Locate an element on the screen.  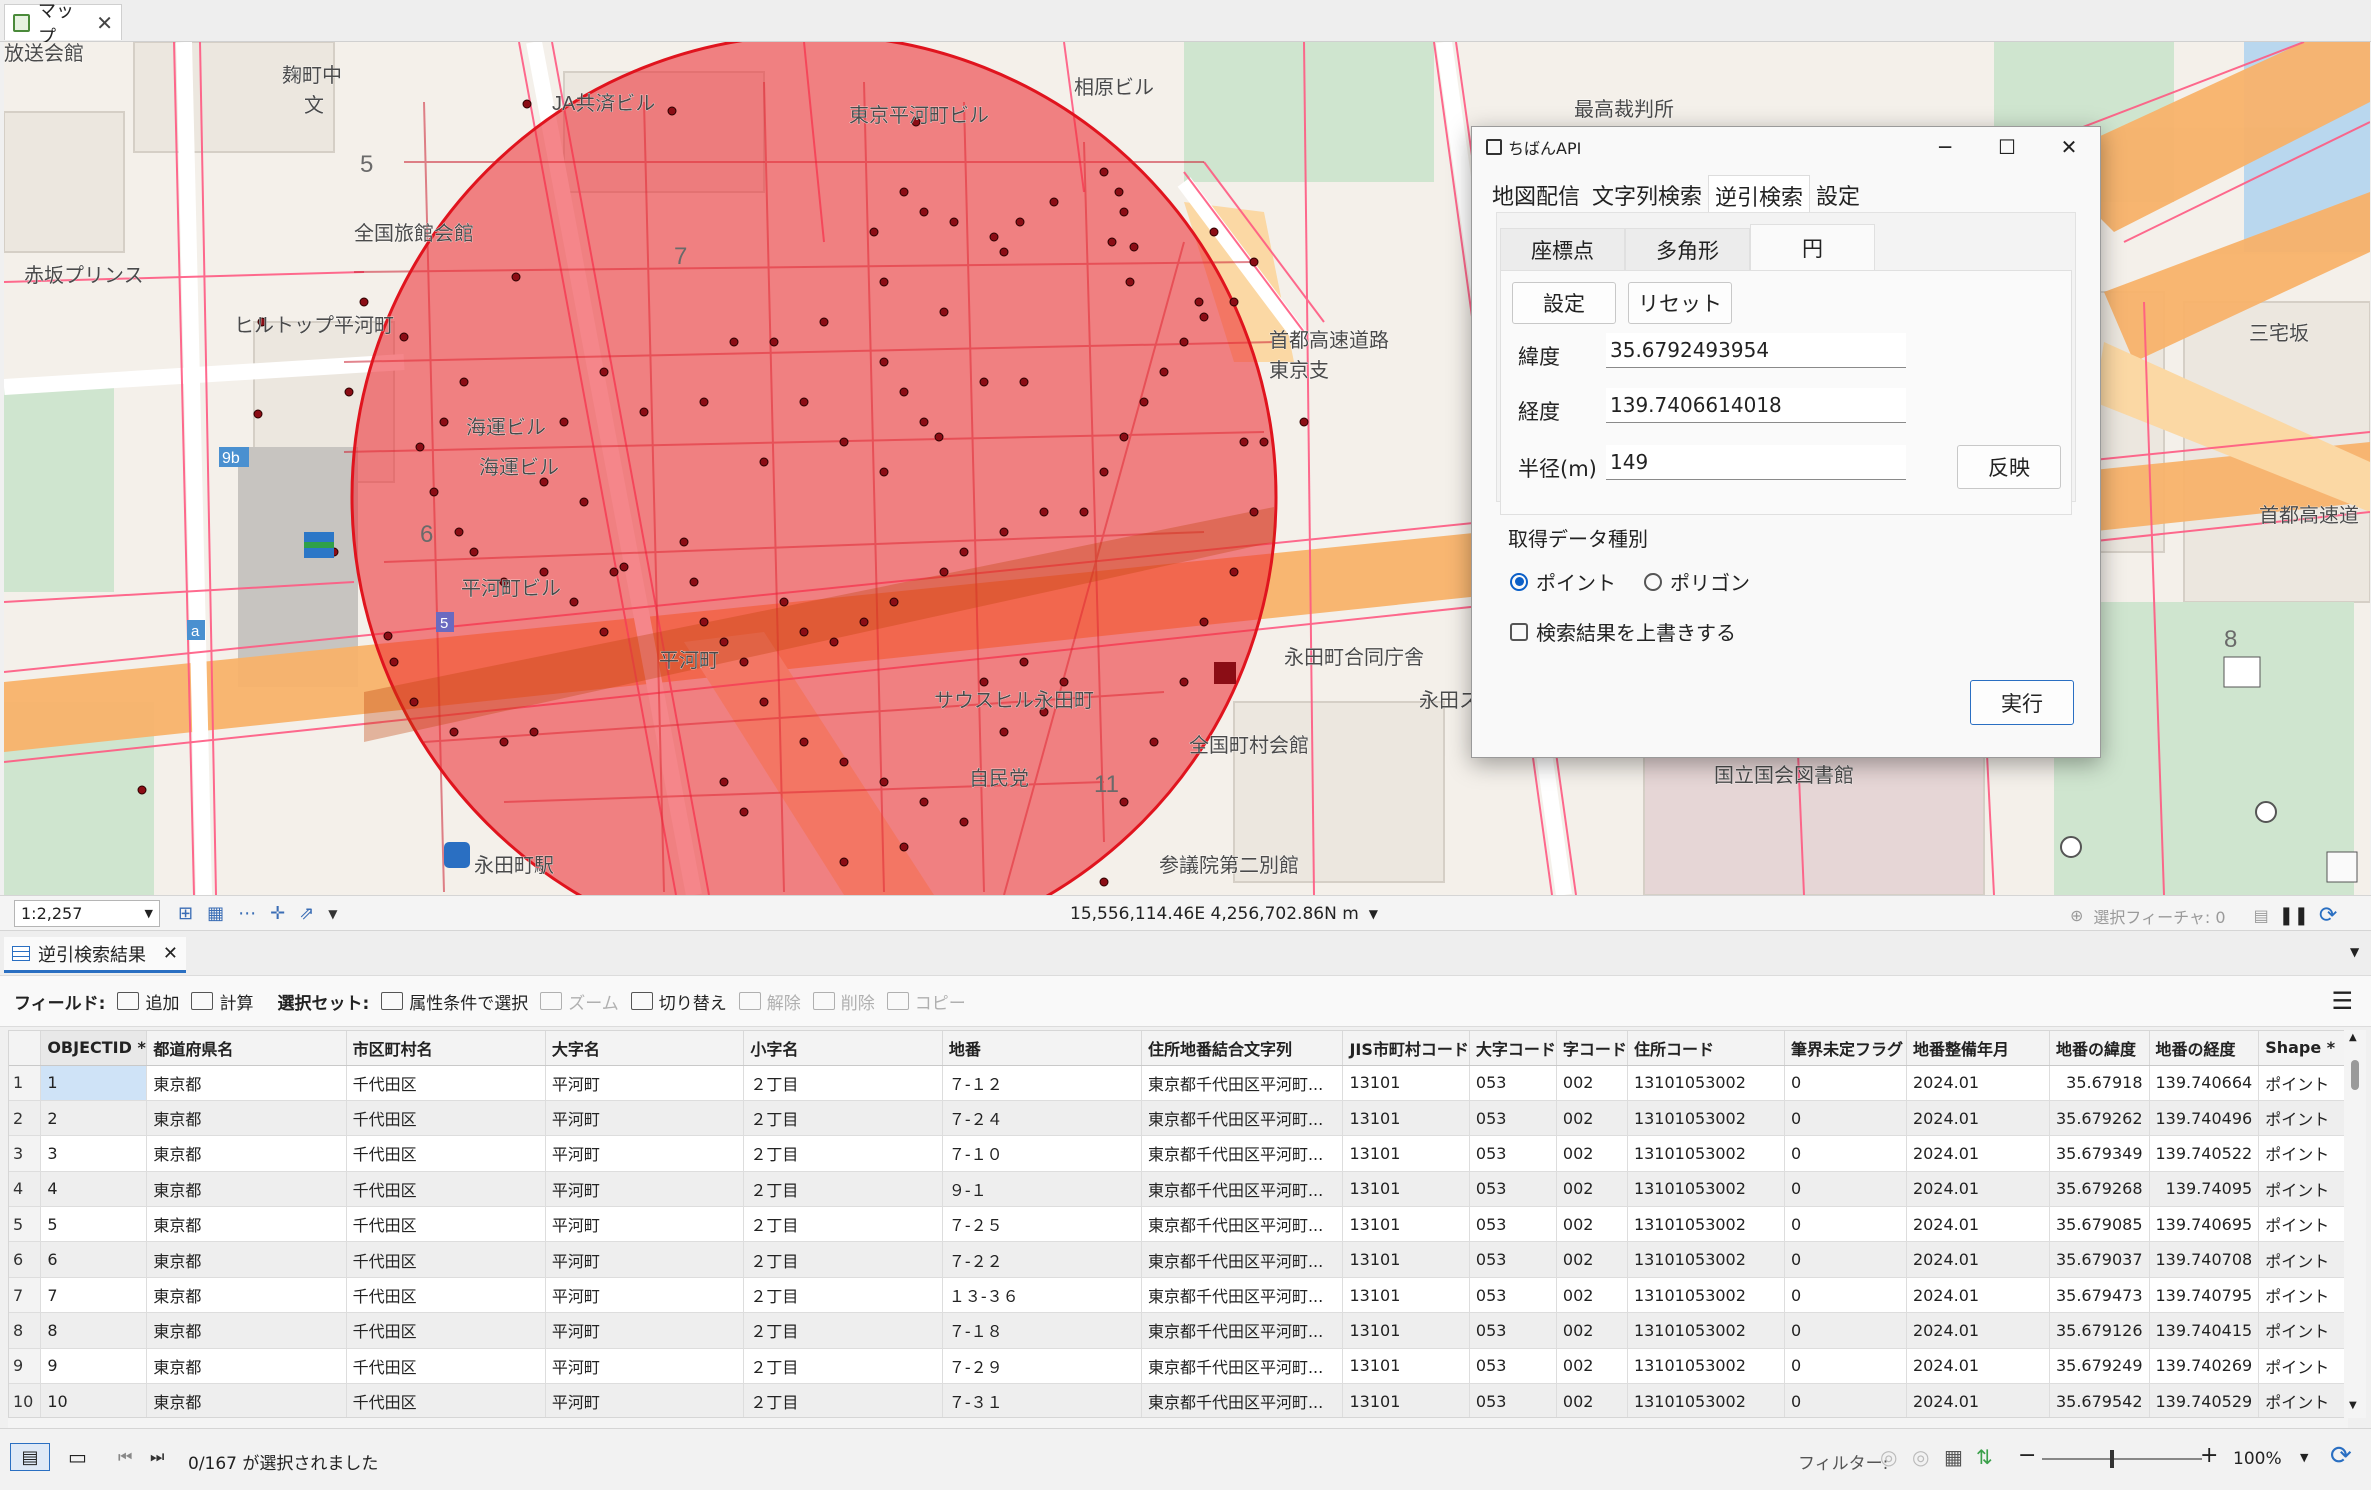
table-cell: 35.679473 is located at coordinates (2099, 1295).